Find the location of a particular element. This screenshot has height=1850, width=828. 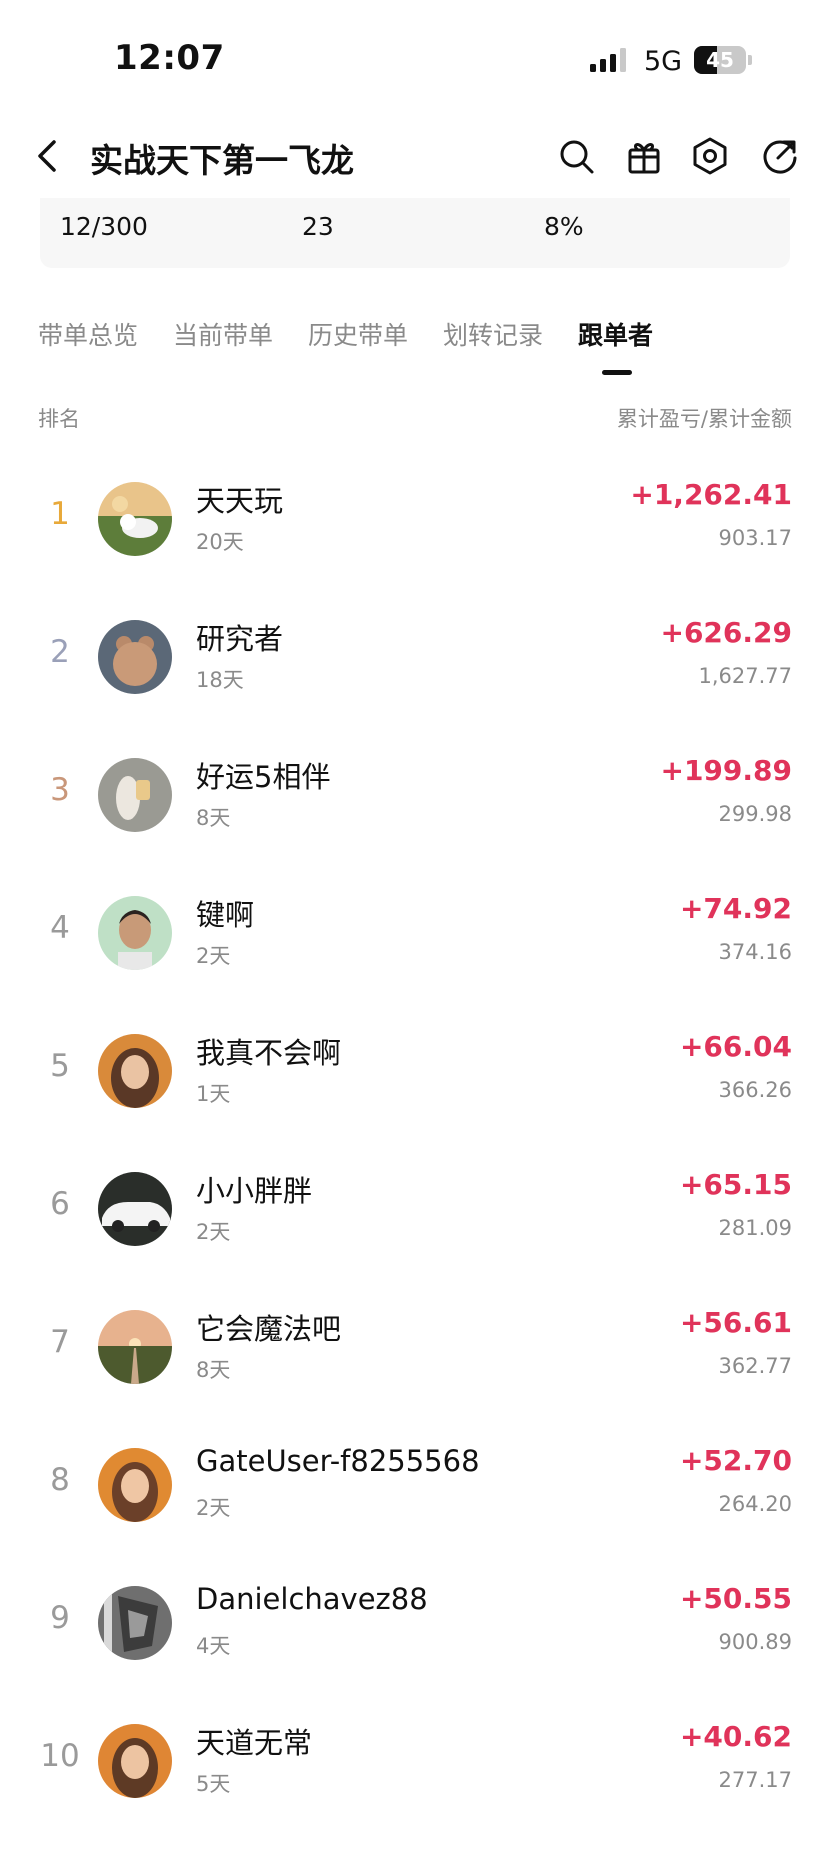

settings-icon is located at coordinates (710, 156).